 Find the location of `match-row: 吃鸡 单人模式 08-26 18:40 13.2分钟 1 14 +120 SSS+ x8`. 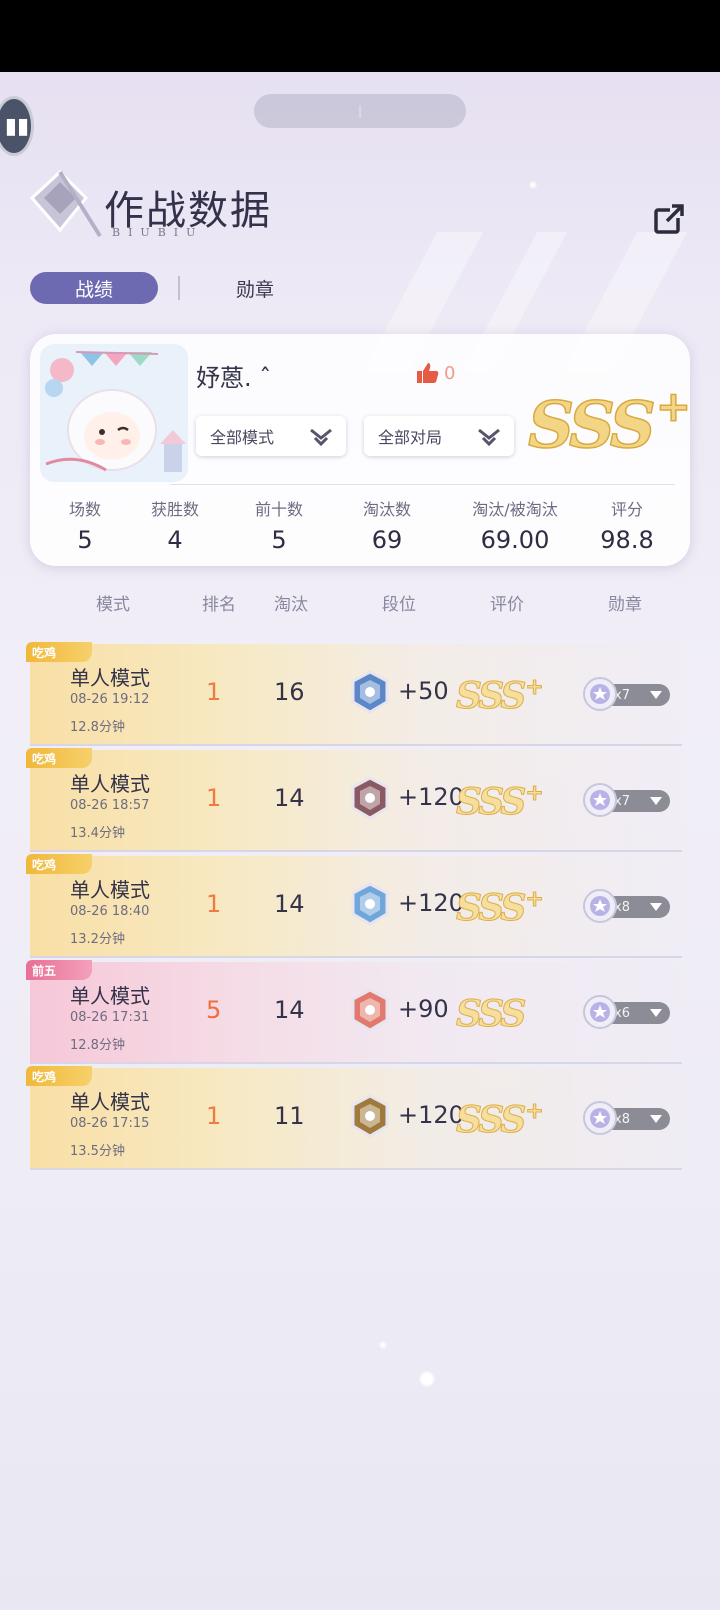

match-row: 吃鸡 单人模式 08-26 18:40 13.2分钟 1 14 +120 SSS+ x8 is located at coordinates (354, 906).